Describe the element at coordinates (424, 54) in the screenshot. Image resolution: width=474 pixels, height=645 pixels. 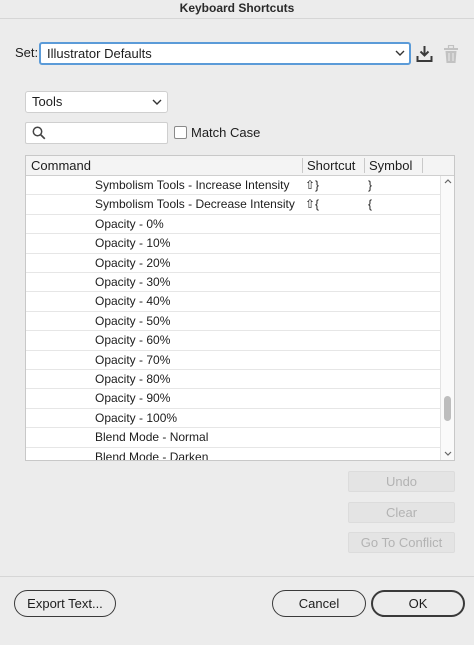
I see `save-set-icon` at that location.